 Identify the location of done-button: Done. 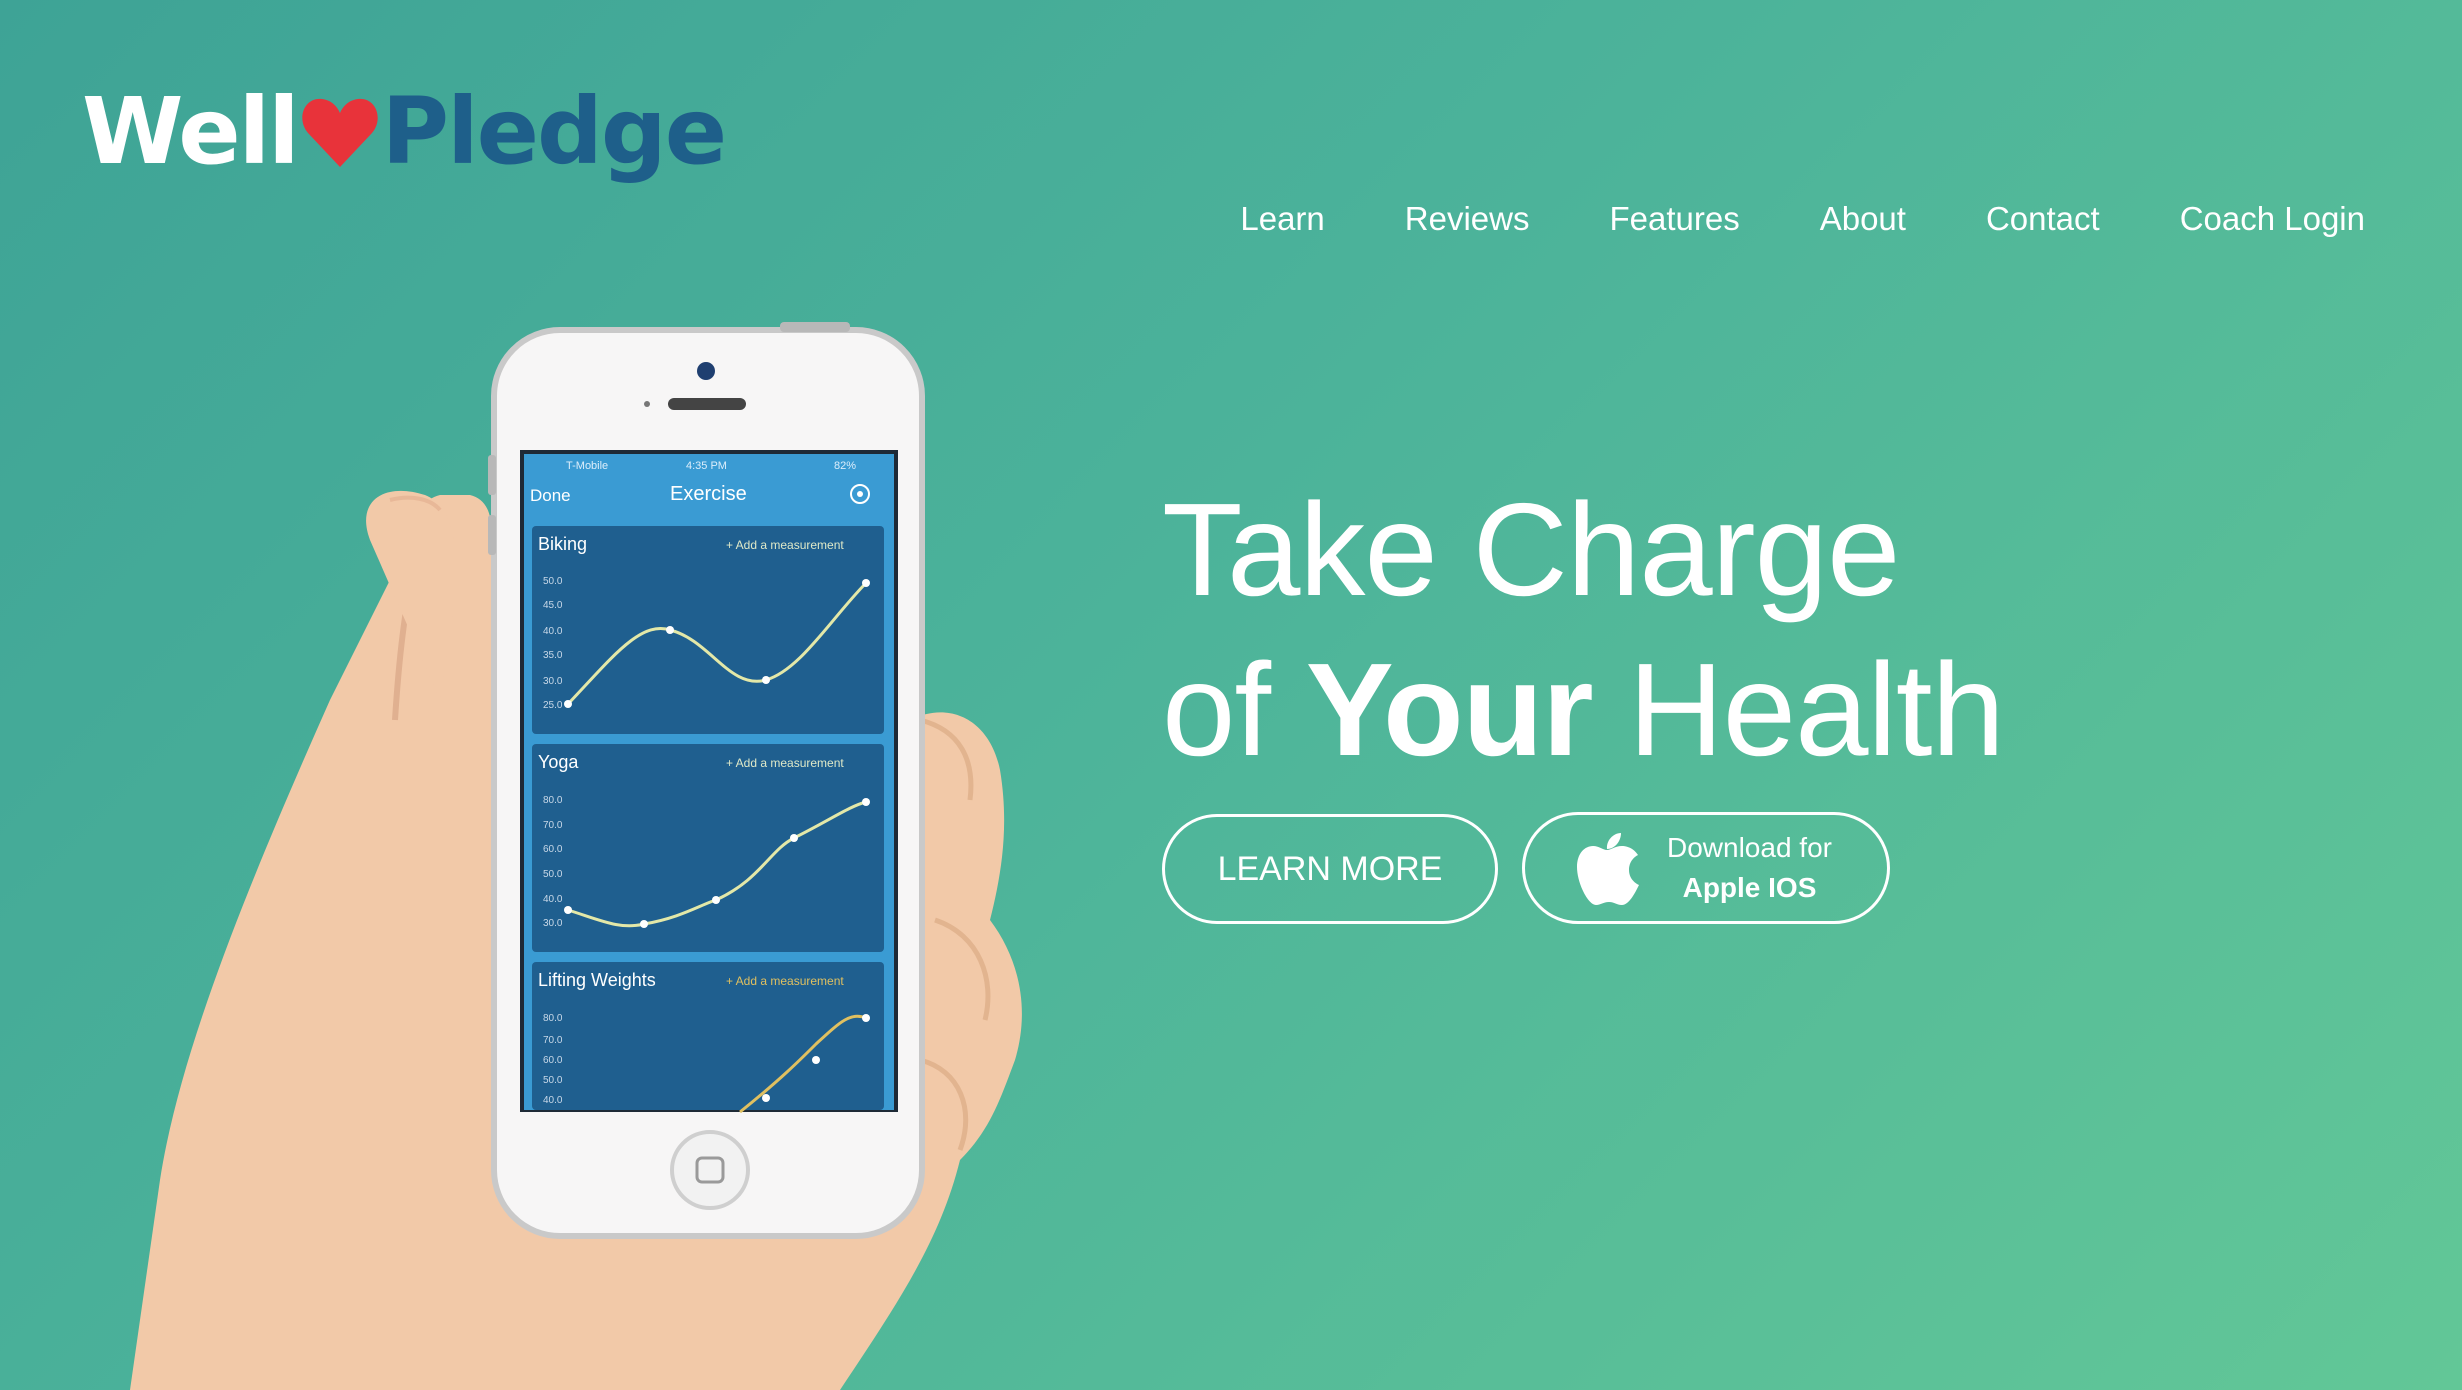
(550, 495).